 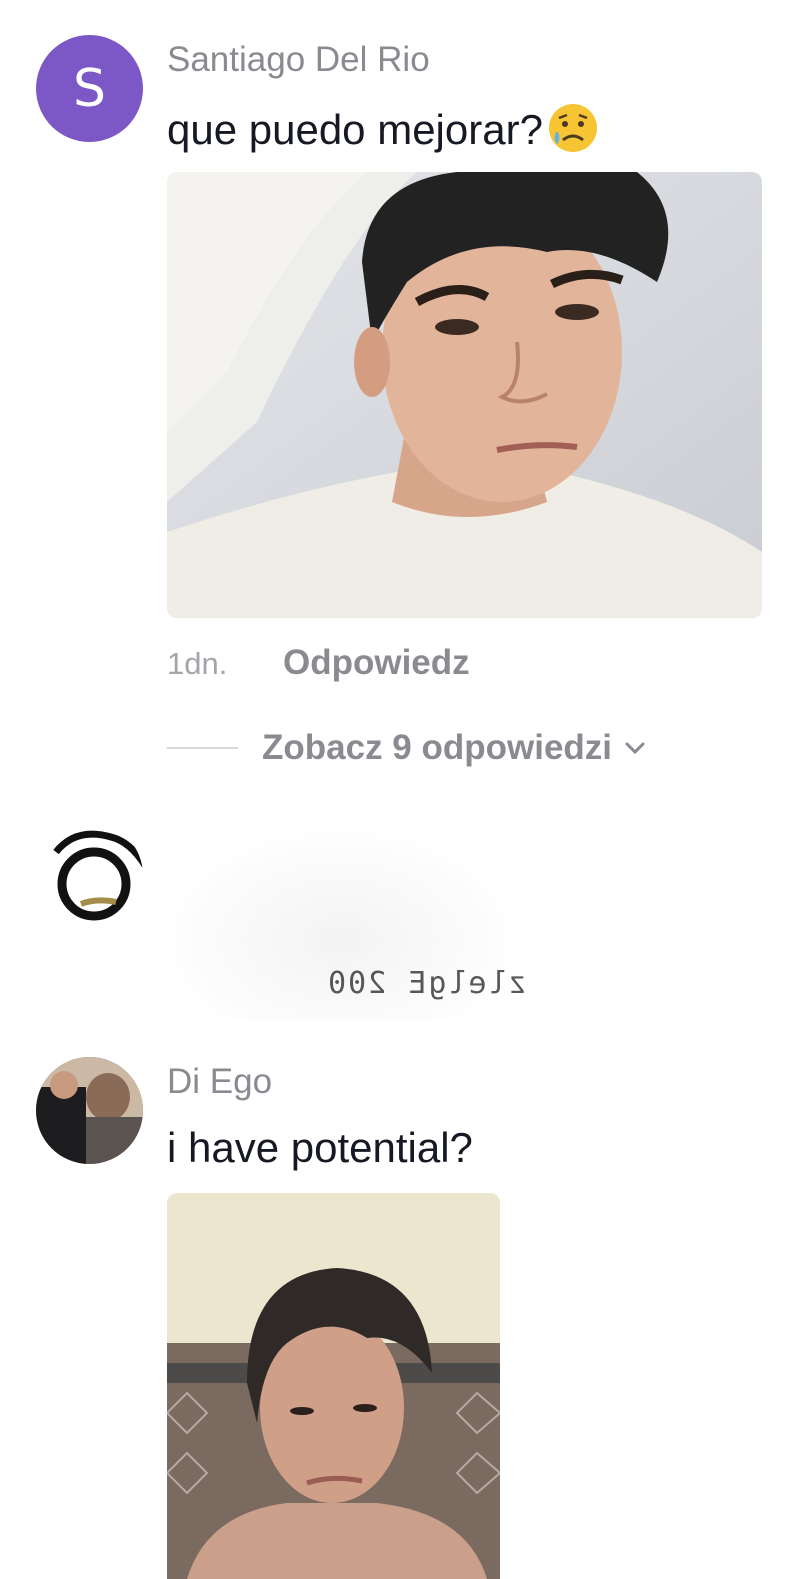 What do you see at coordinates (197, 663) in the screenshot?
I see `comment-timestamp: 1dn.` at bounding box center [197, 663].